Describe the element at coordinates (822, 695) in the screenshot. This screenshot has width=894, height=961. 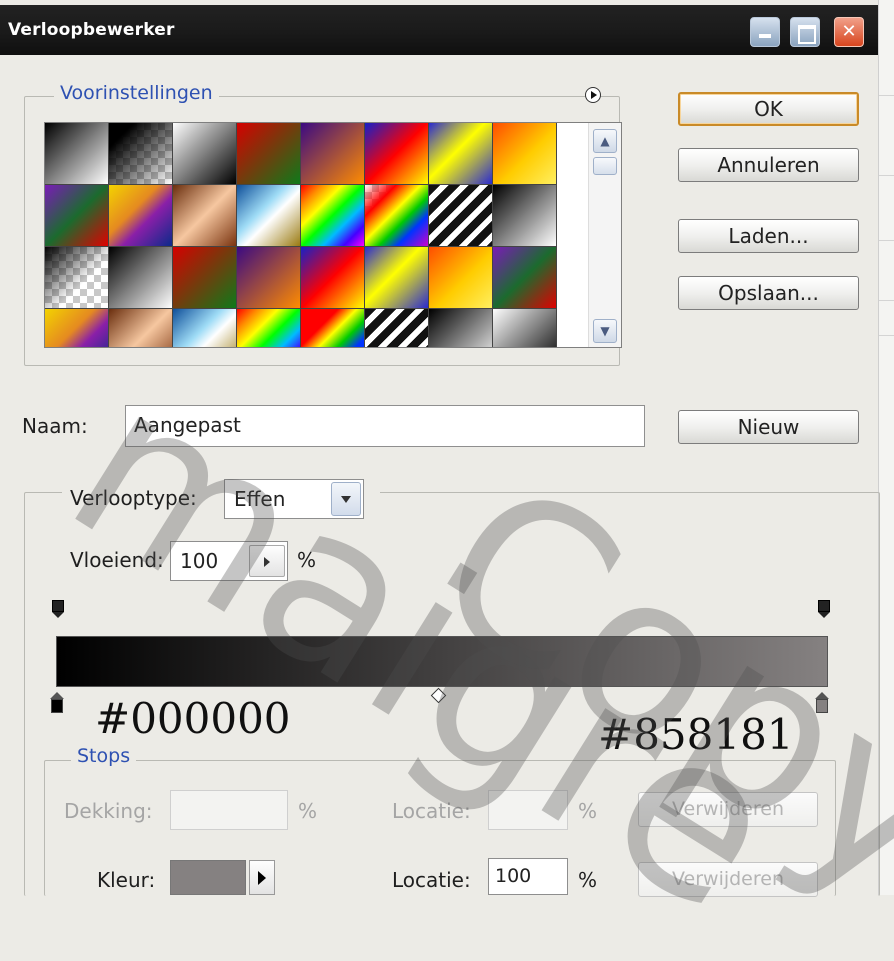
I see `color-stop-cap` at that location.